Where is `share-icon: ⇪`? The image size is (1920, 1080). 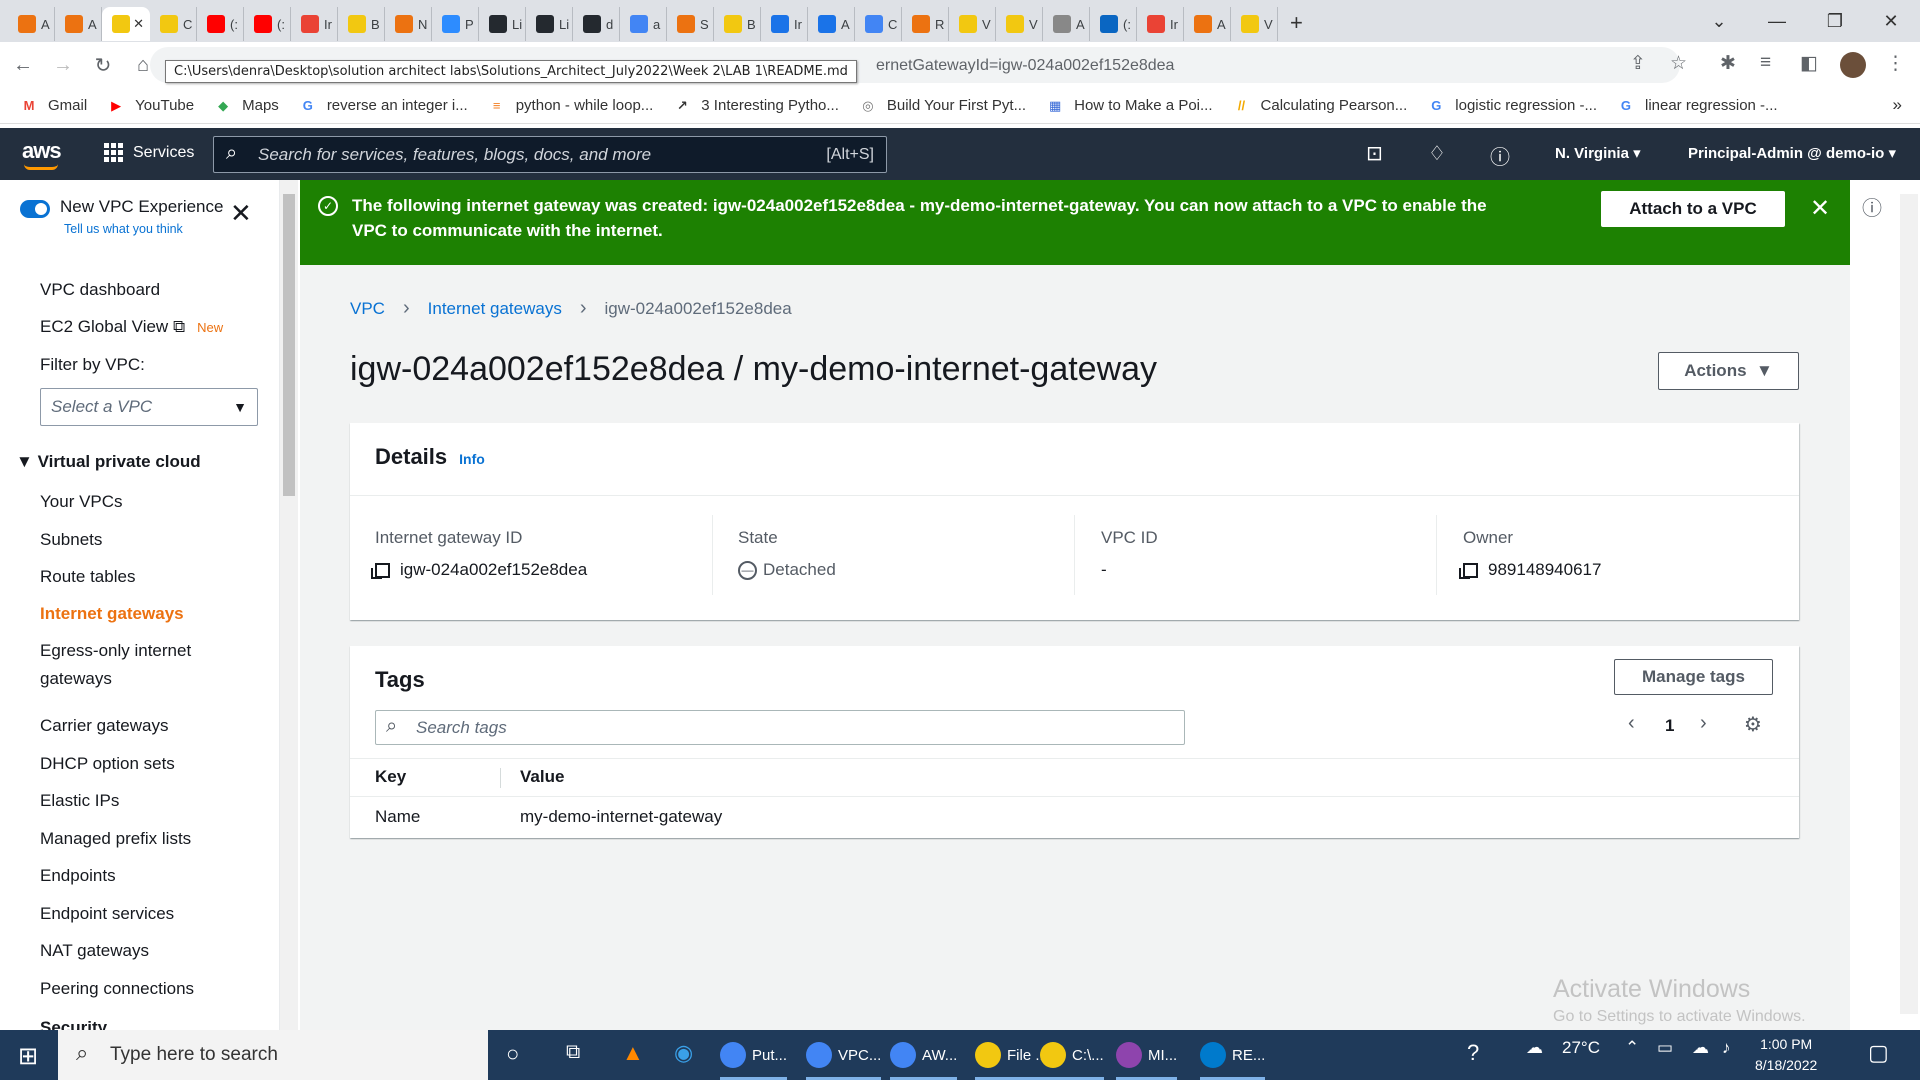 share-icon: ⇪ is located at coordinates (1638, 63).